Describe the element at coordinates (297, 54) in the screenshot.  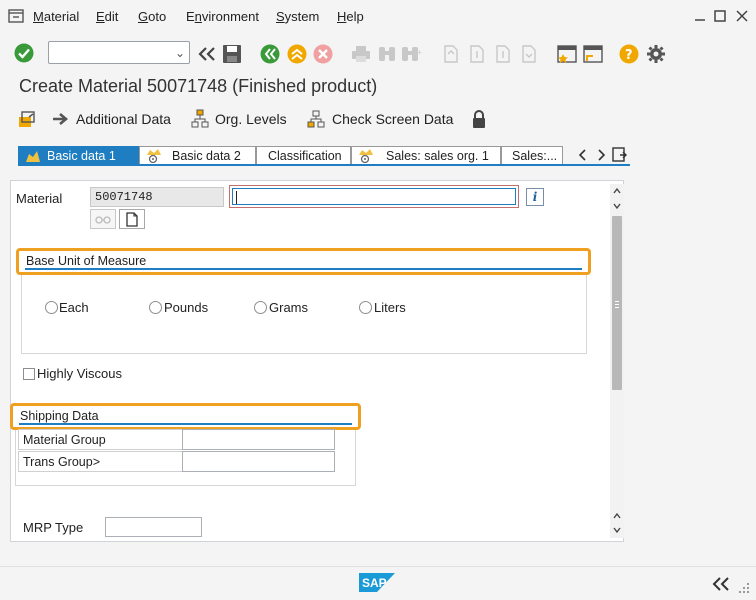
I see `exit-icon` at that location.